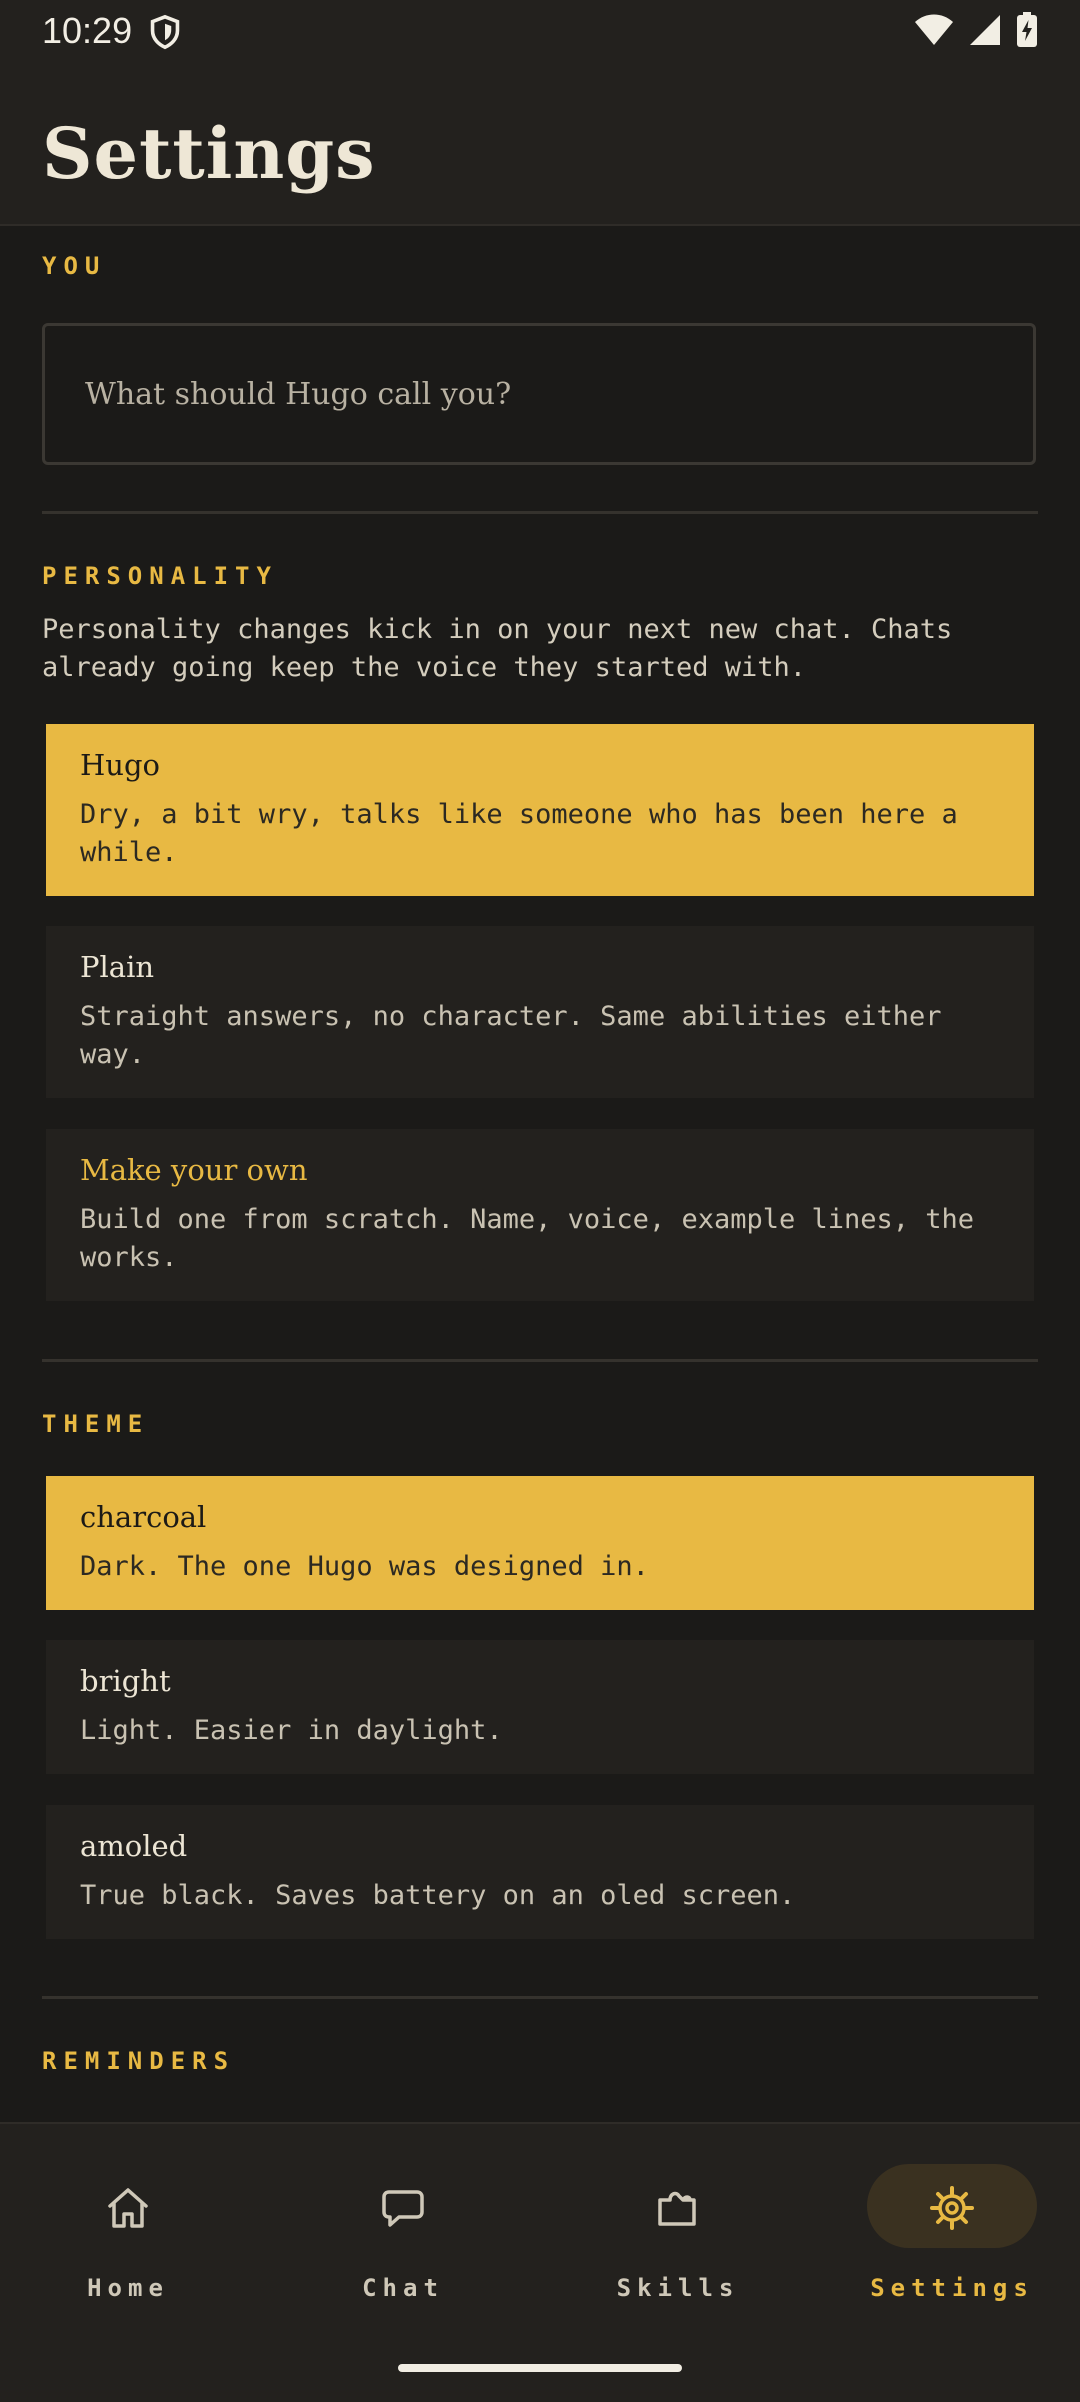 The width and height of the screenshot is (1080, 2402). Describe the element at coordinates (540, 144) in the screenshot. I see `app-bar: Settings` at that location.